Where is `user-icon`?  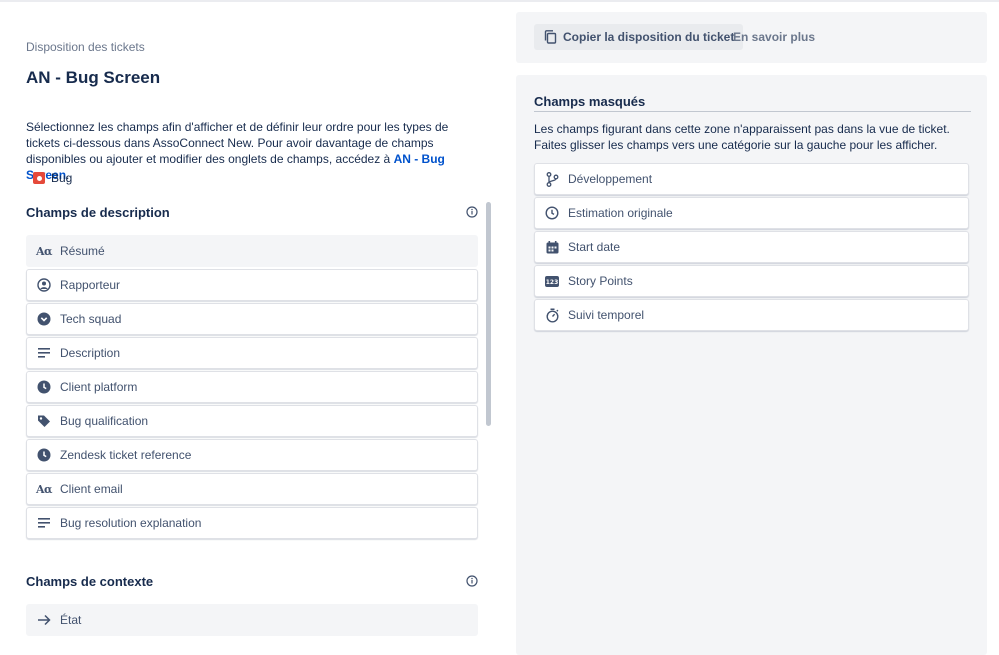 user-icon is located at coordinates (44, 285).